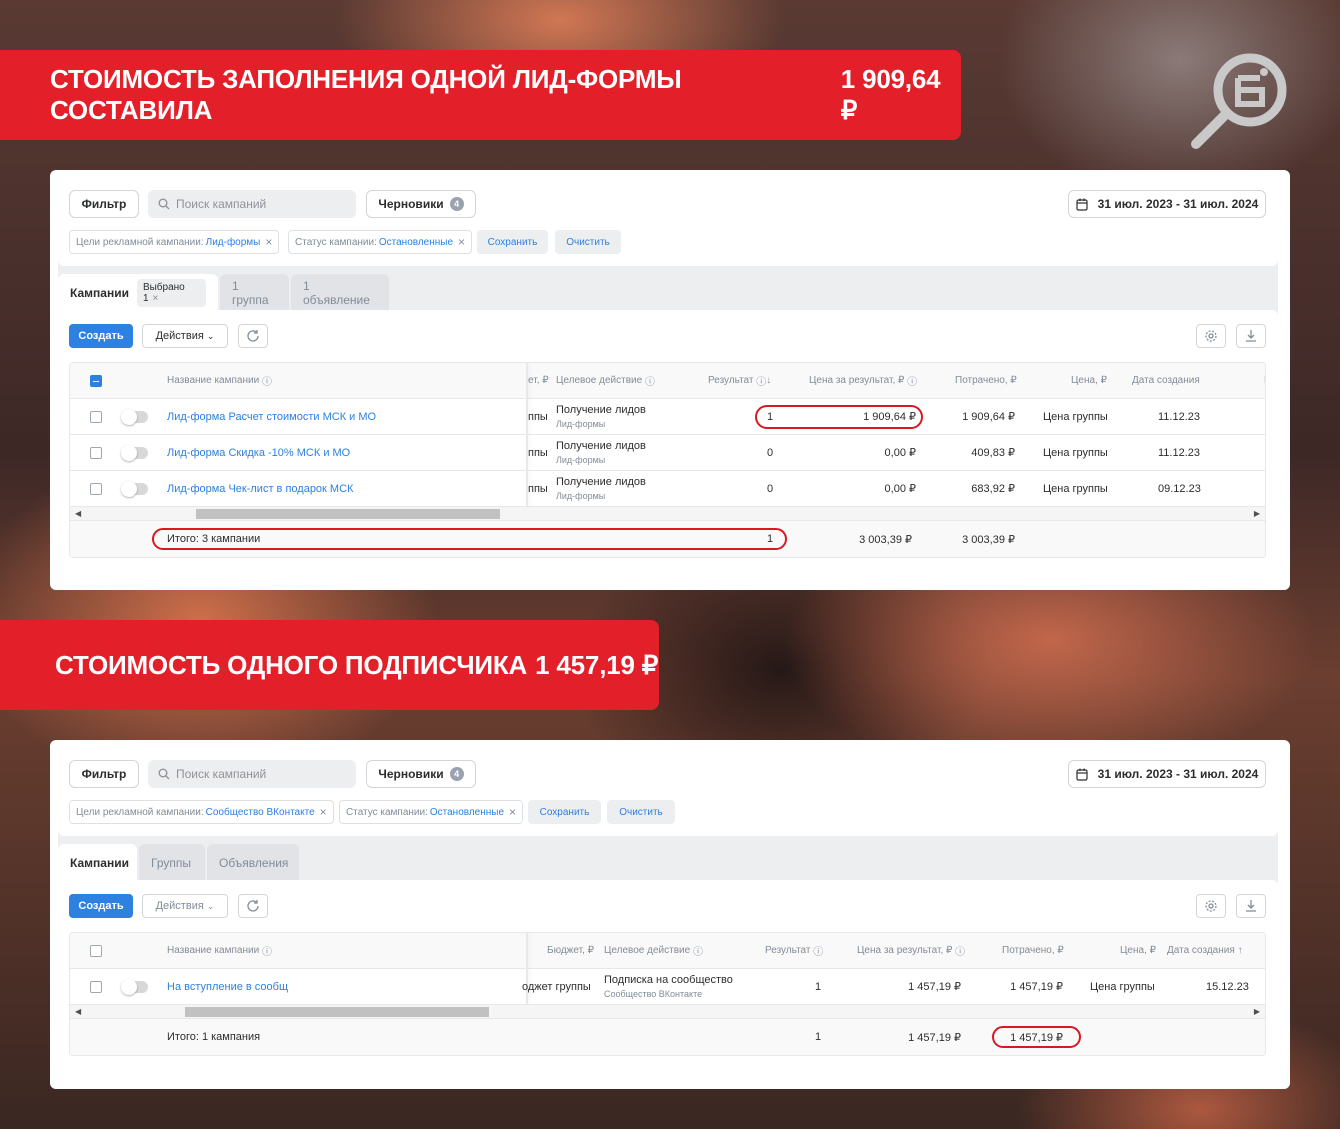 The image size is (1340, 1129). Describe the element at coordinates (934, 1037) in the screenshot. I see `total-cpr: 1 457,19 ₽` at that location.